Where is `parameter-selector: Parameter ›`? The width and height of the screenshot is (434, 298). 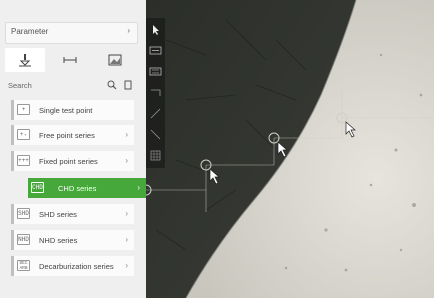
parameter-selector: Parameter › is located at coordinates (71, 33).